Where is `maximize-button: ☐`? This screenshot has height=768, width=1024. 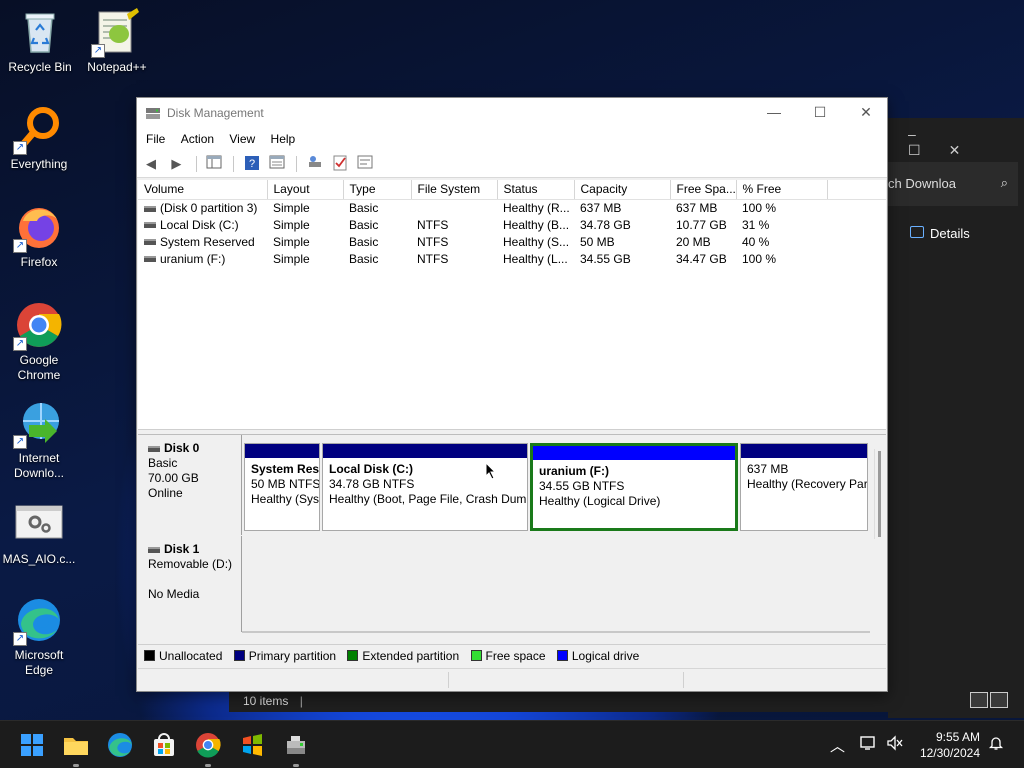 maximize-button: ☐ is located at coordinates (820, 113).